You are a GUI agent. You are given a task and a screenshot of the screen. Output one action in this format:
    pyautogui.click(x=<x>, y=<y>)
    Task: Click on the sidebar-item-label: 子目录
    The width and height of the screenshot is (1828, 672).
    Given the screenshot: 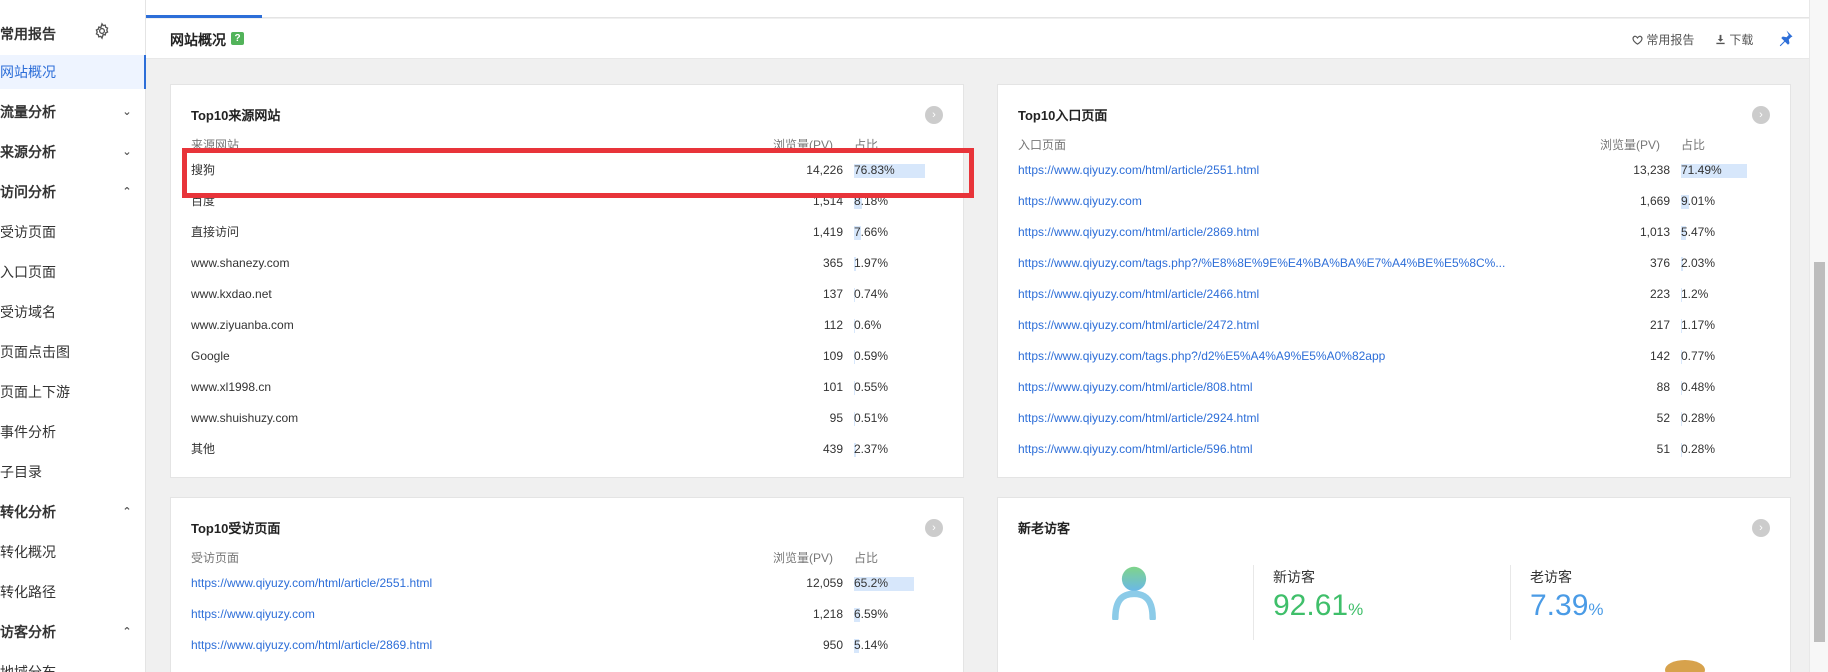 What is the action you would take?
    pyautogui.click(x=21, y=472)
    